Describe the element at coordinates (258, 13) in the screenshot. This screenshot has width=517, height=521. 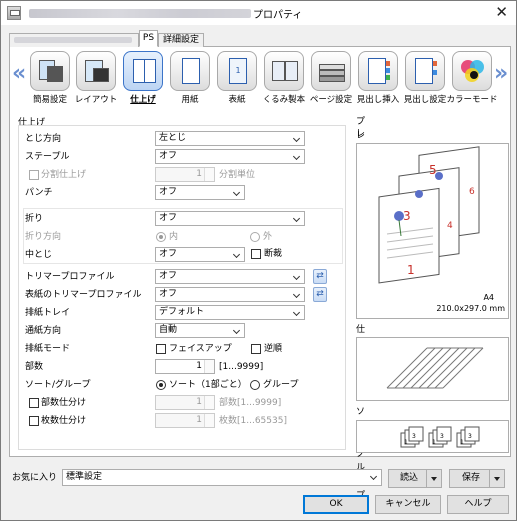
I see `title-bar: プロパティ ✕` at that location.